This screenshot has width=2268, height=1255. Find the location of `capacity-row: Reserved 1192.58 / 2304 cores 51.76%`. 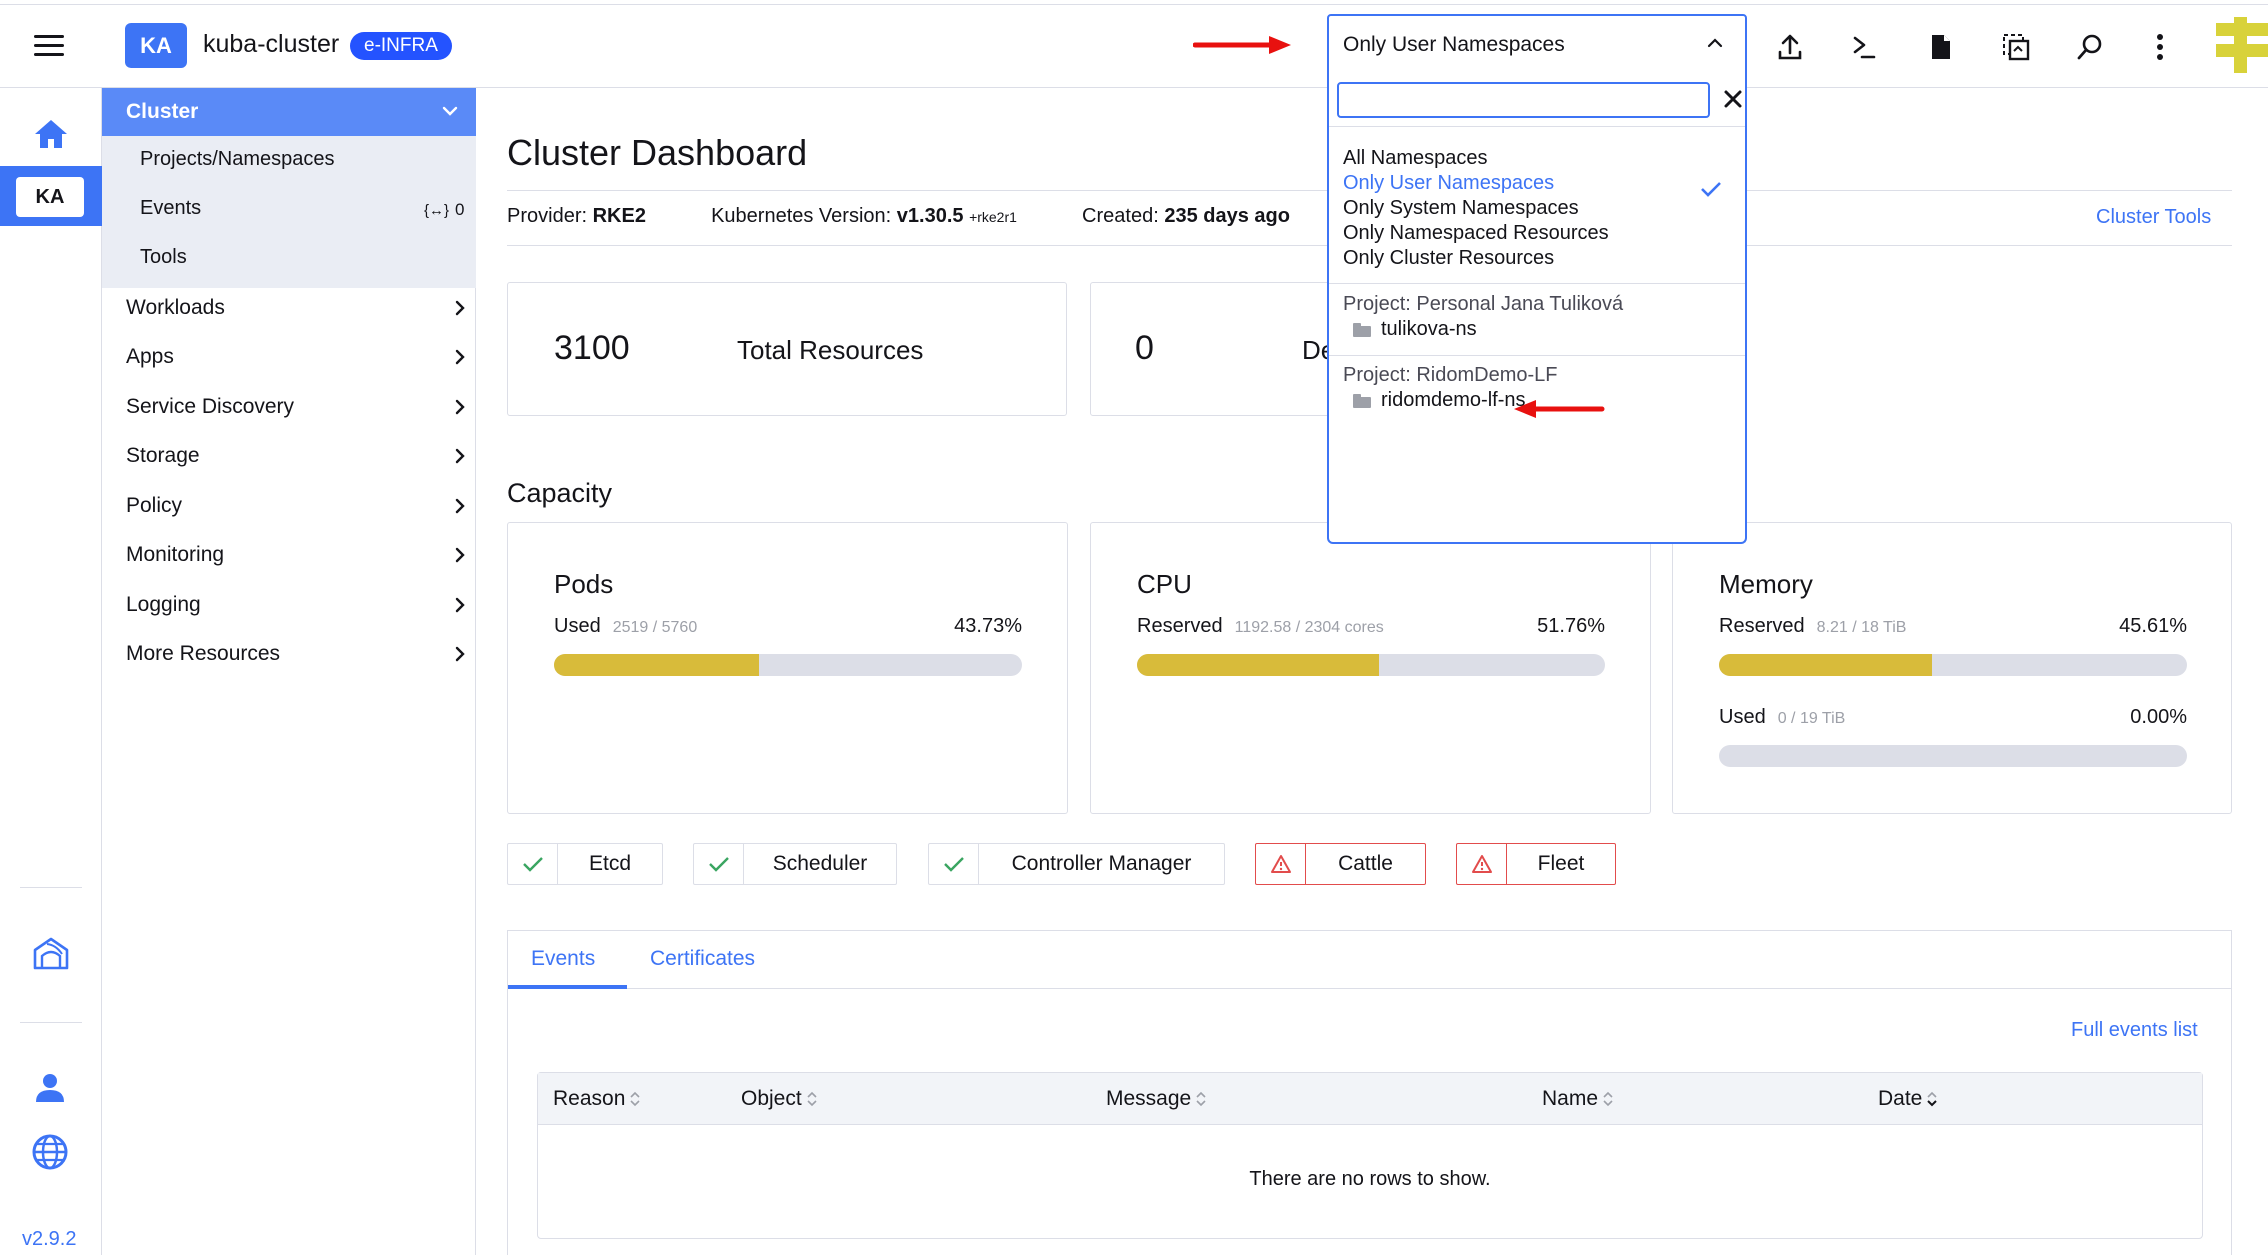

capacity-row: Reserved 1192.58 / 2304 cores 51.76% is located at coordinates (1371, 626).